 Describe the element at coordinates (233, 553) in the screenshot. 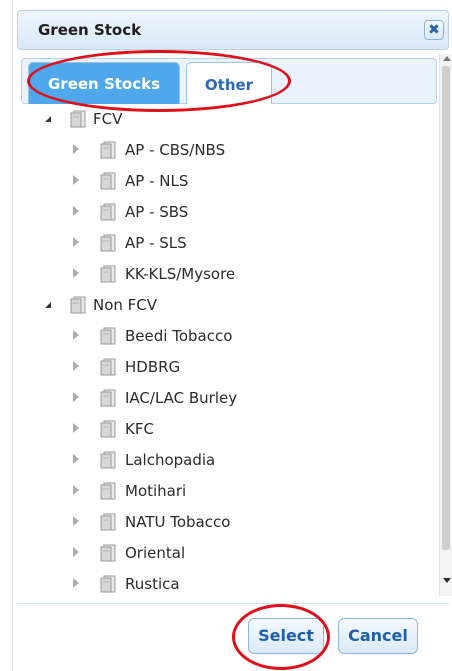

I see `tree-node: Oriental` at that location.